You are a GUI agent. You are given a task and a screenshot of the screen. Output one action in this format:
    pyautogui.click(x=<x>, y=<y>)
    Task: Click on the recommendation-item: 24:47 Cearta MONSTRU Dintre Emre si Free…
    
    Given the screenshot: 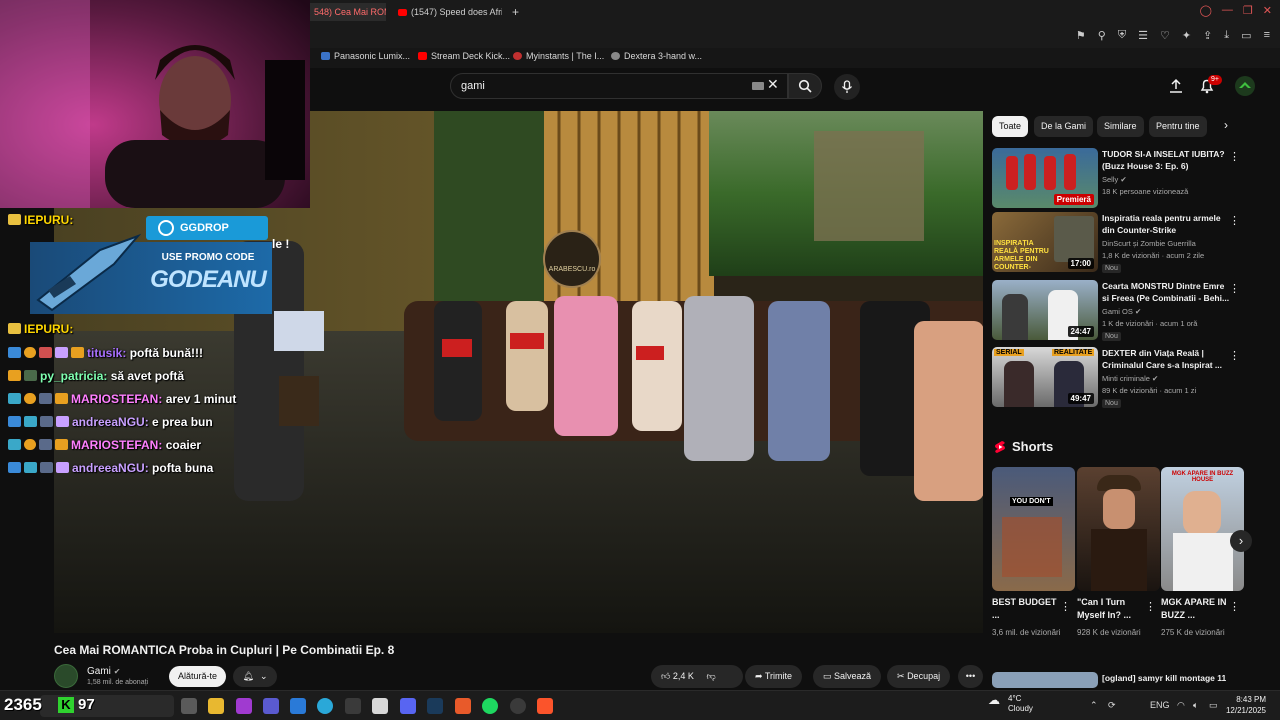 What is the action you would take?
    pyautogui.click(x=1118, y=310)
    